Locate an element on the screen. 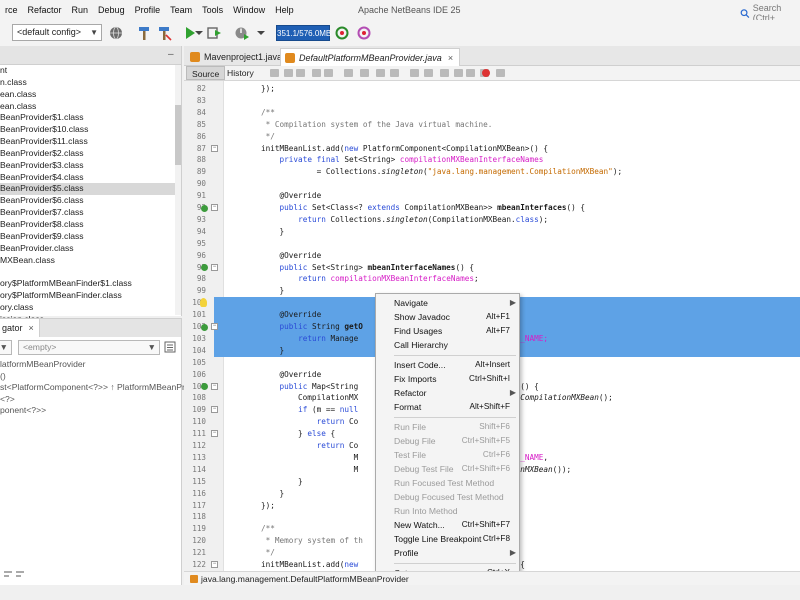  gc-icon is located at coordinates (342, 33).